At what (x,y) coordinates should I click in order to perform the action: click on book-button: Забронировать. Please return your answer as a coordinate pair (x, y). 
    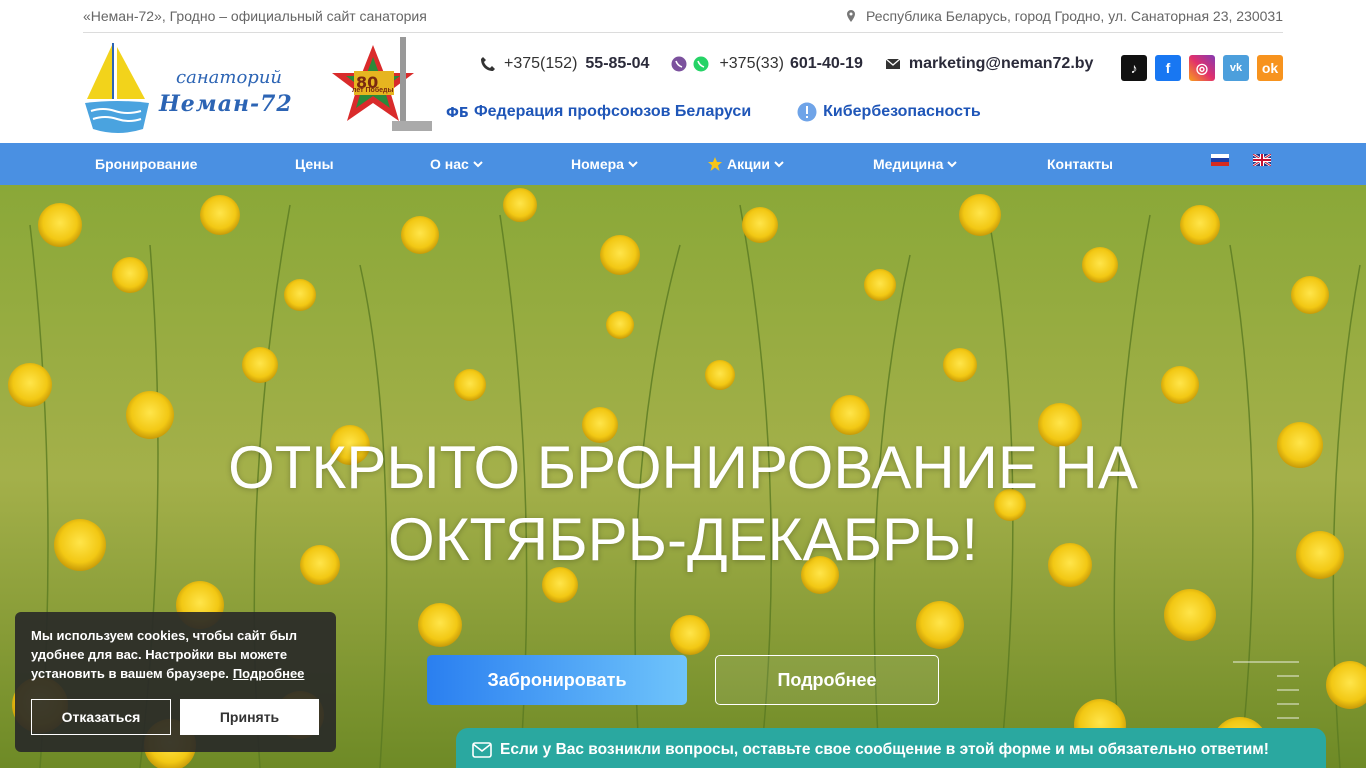
    Looking at the image, I should click on (557, 680).